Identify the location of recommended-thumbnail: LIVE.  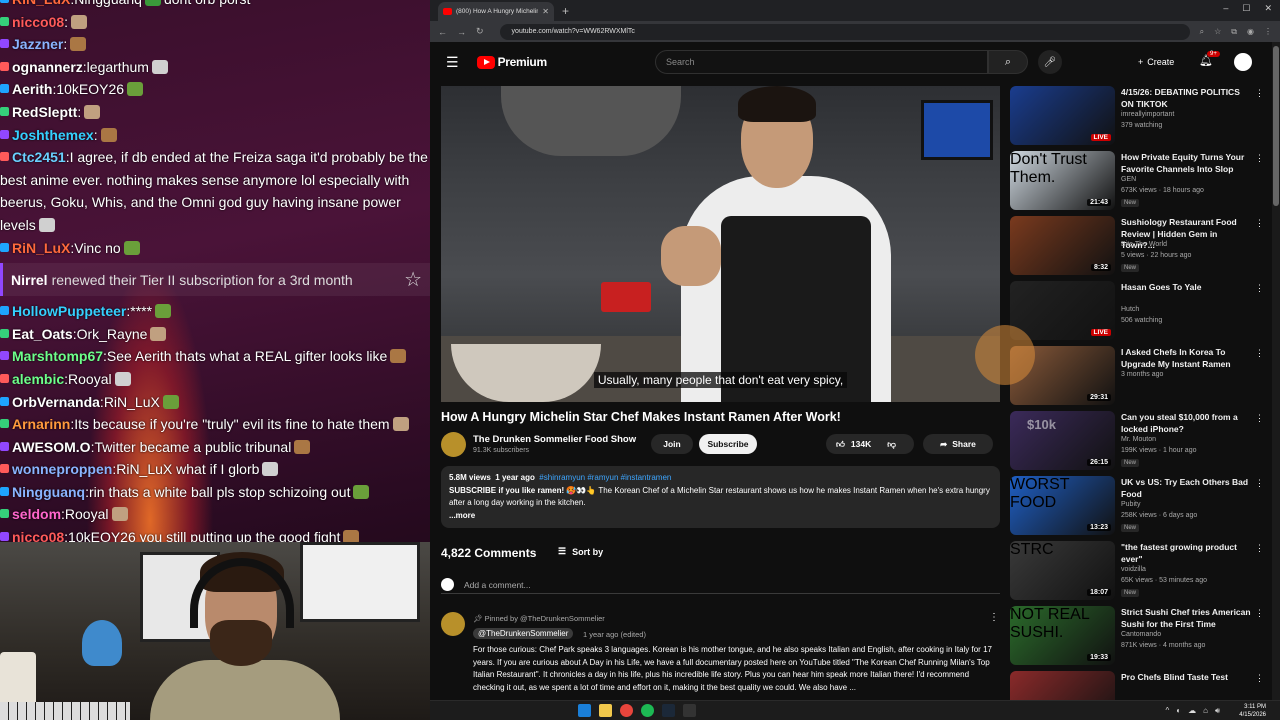
(1062, 115).